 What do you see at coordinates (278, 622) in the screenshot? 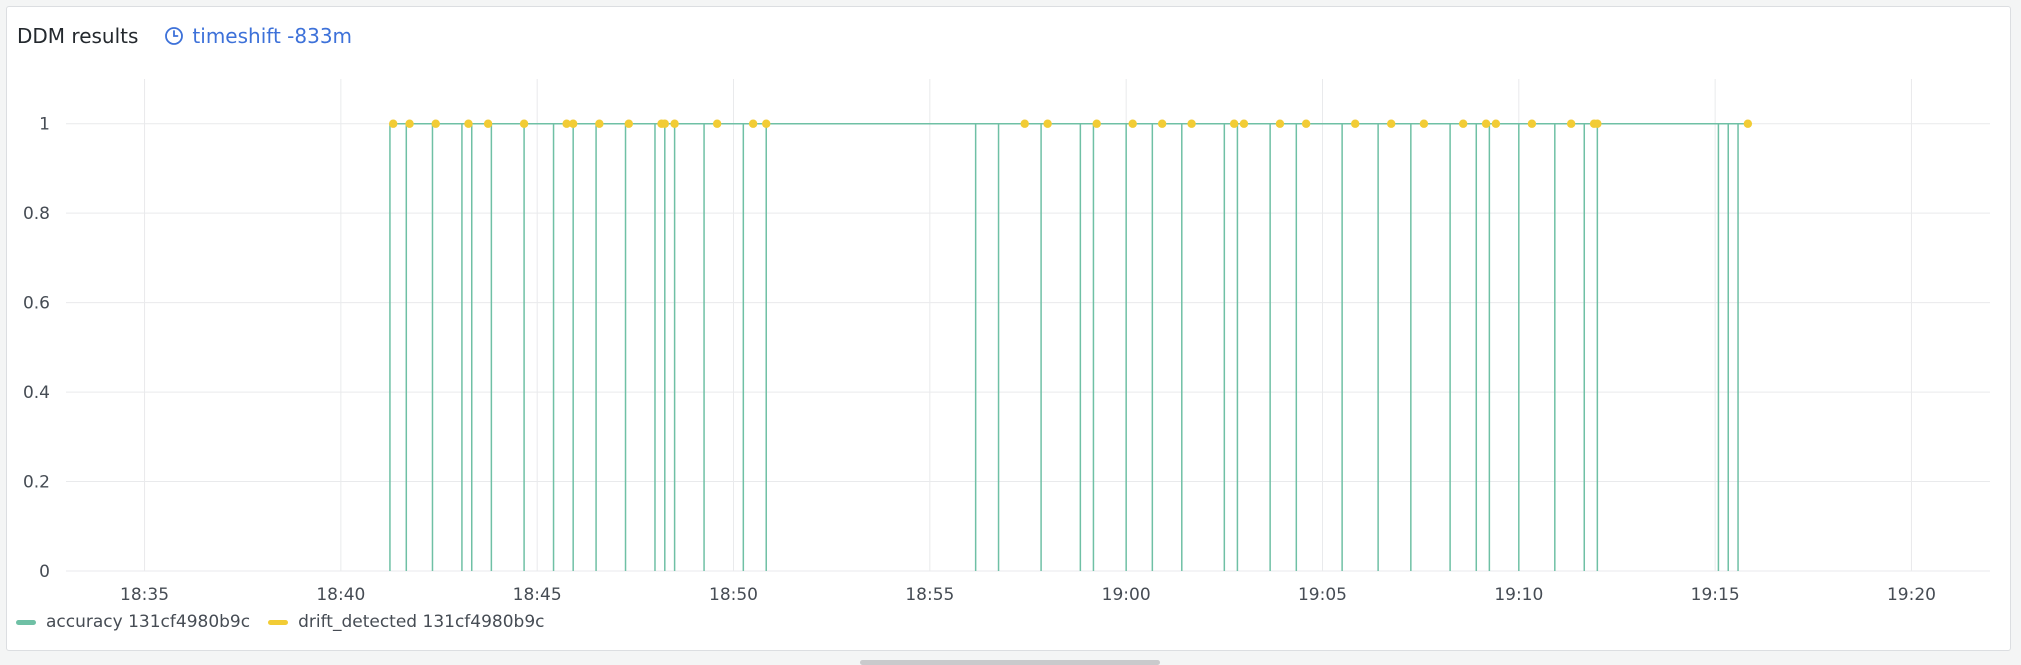
I see `legend-swatch-drift` at bounding box center [278, 622].